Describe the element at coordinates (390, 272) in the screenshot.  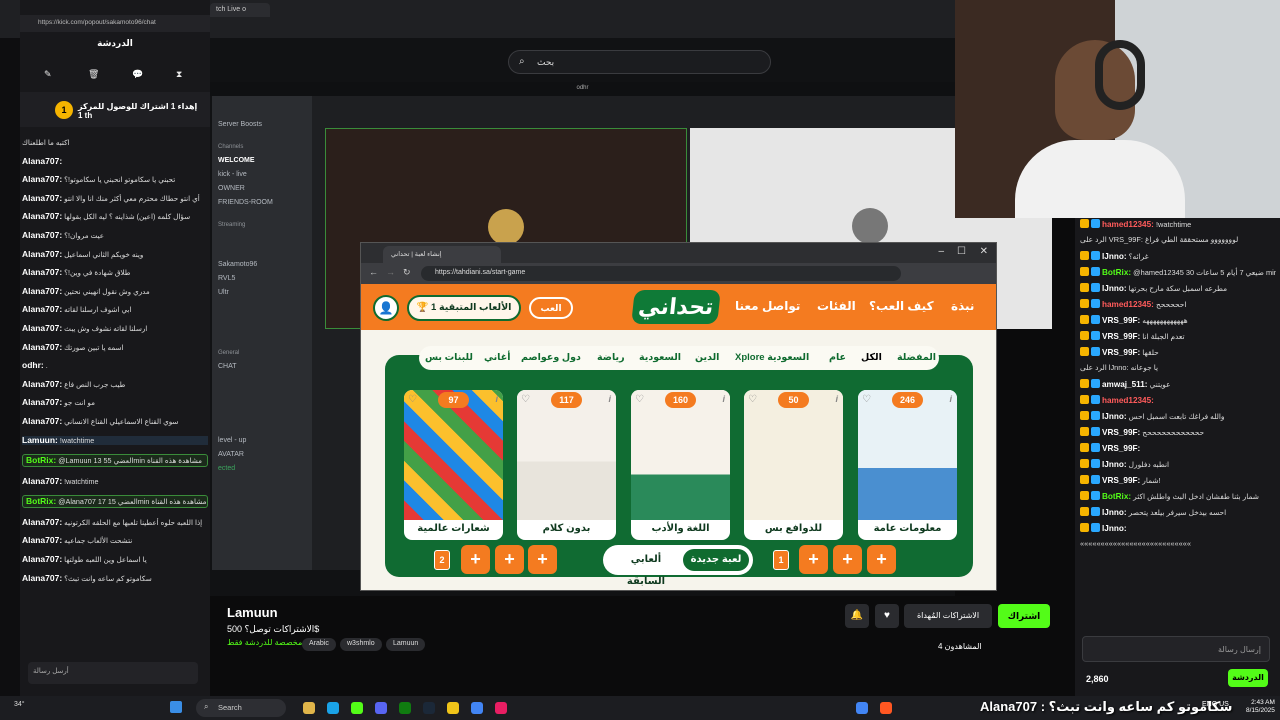
I see `forward-icon: →` at that location.